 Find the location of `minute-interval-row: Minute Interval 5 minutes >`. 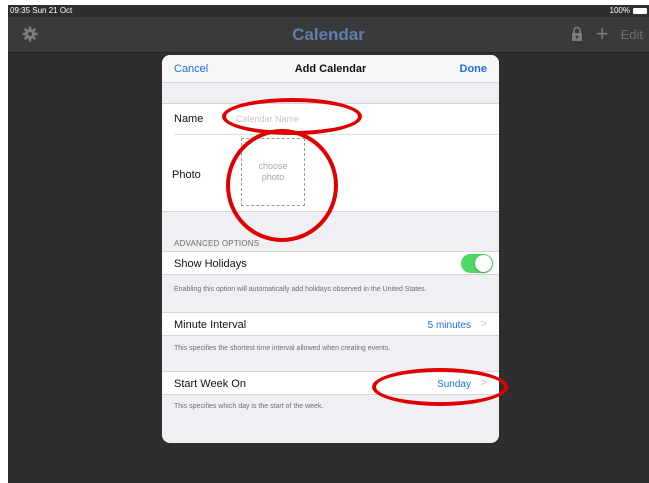

minute-interval-row: Minute Interval 5 minutes > is located at coordinates (330, 324).